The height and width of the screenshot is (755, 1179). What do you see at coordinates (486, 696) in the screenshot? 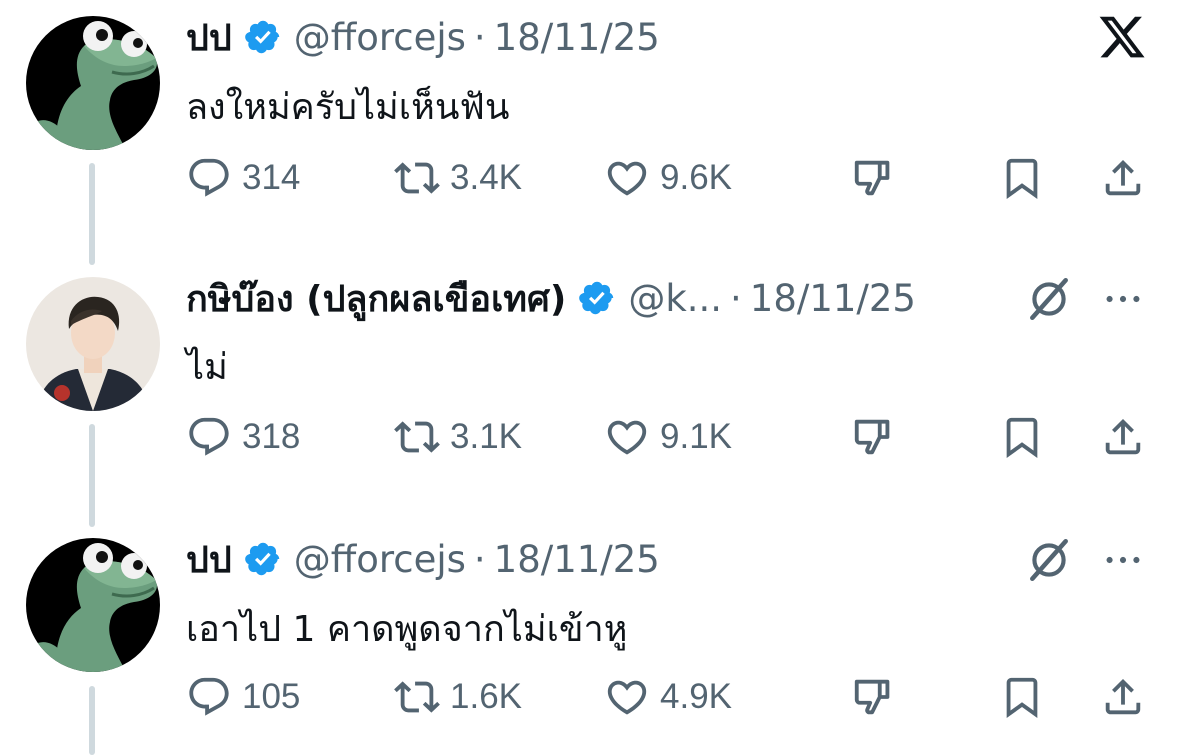
I see `retweet-count: 1.6K` at bounding box center [486, 696].